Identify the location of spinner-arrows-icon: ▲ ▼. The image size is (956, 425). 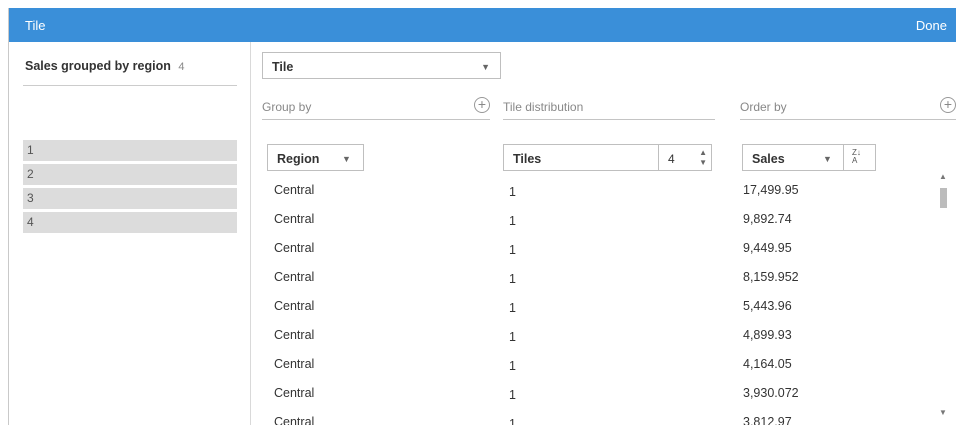
(703, 158).